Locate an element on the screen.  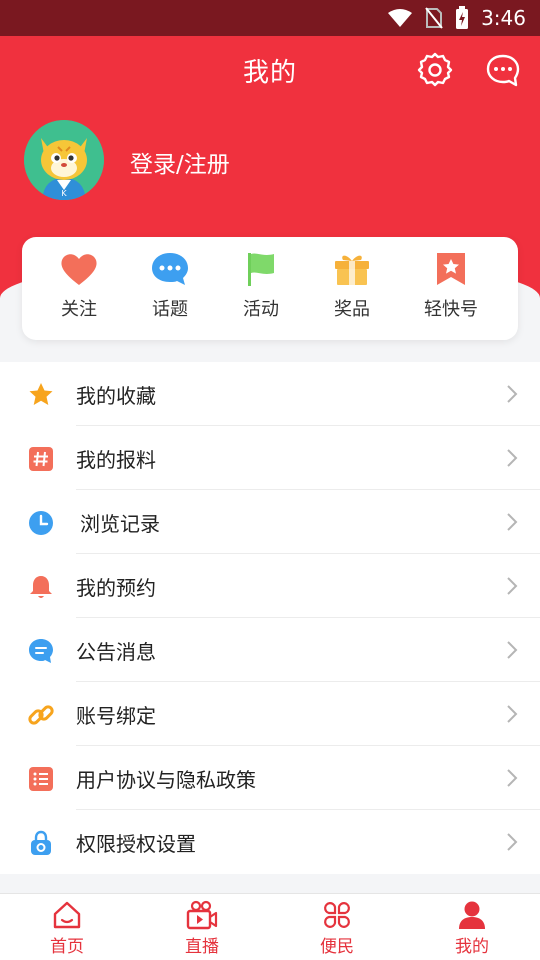
home-icon is located at coordinates (67, 915).